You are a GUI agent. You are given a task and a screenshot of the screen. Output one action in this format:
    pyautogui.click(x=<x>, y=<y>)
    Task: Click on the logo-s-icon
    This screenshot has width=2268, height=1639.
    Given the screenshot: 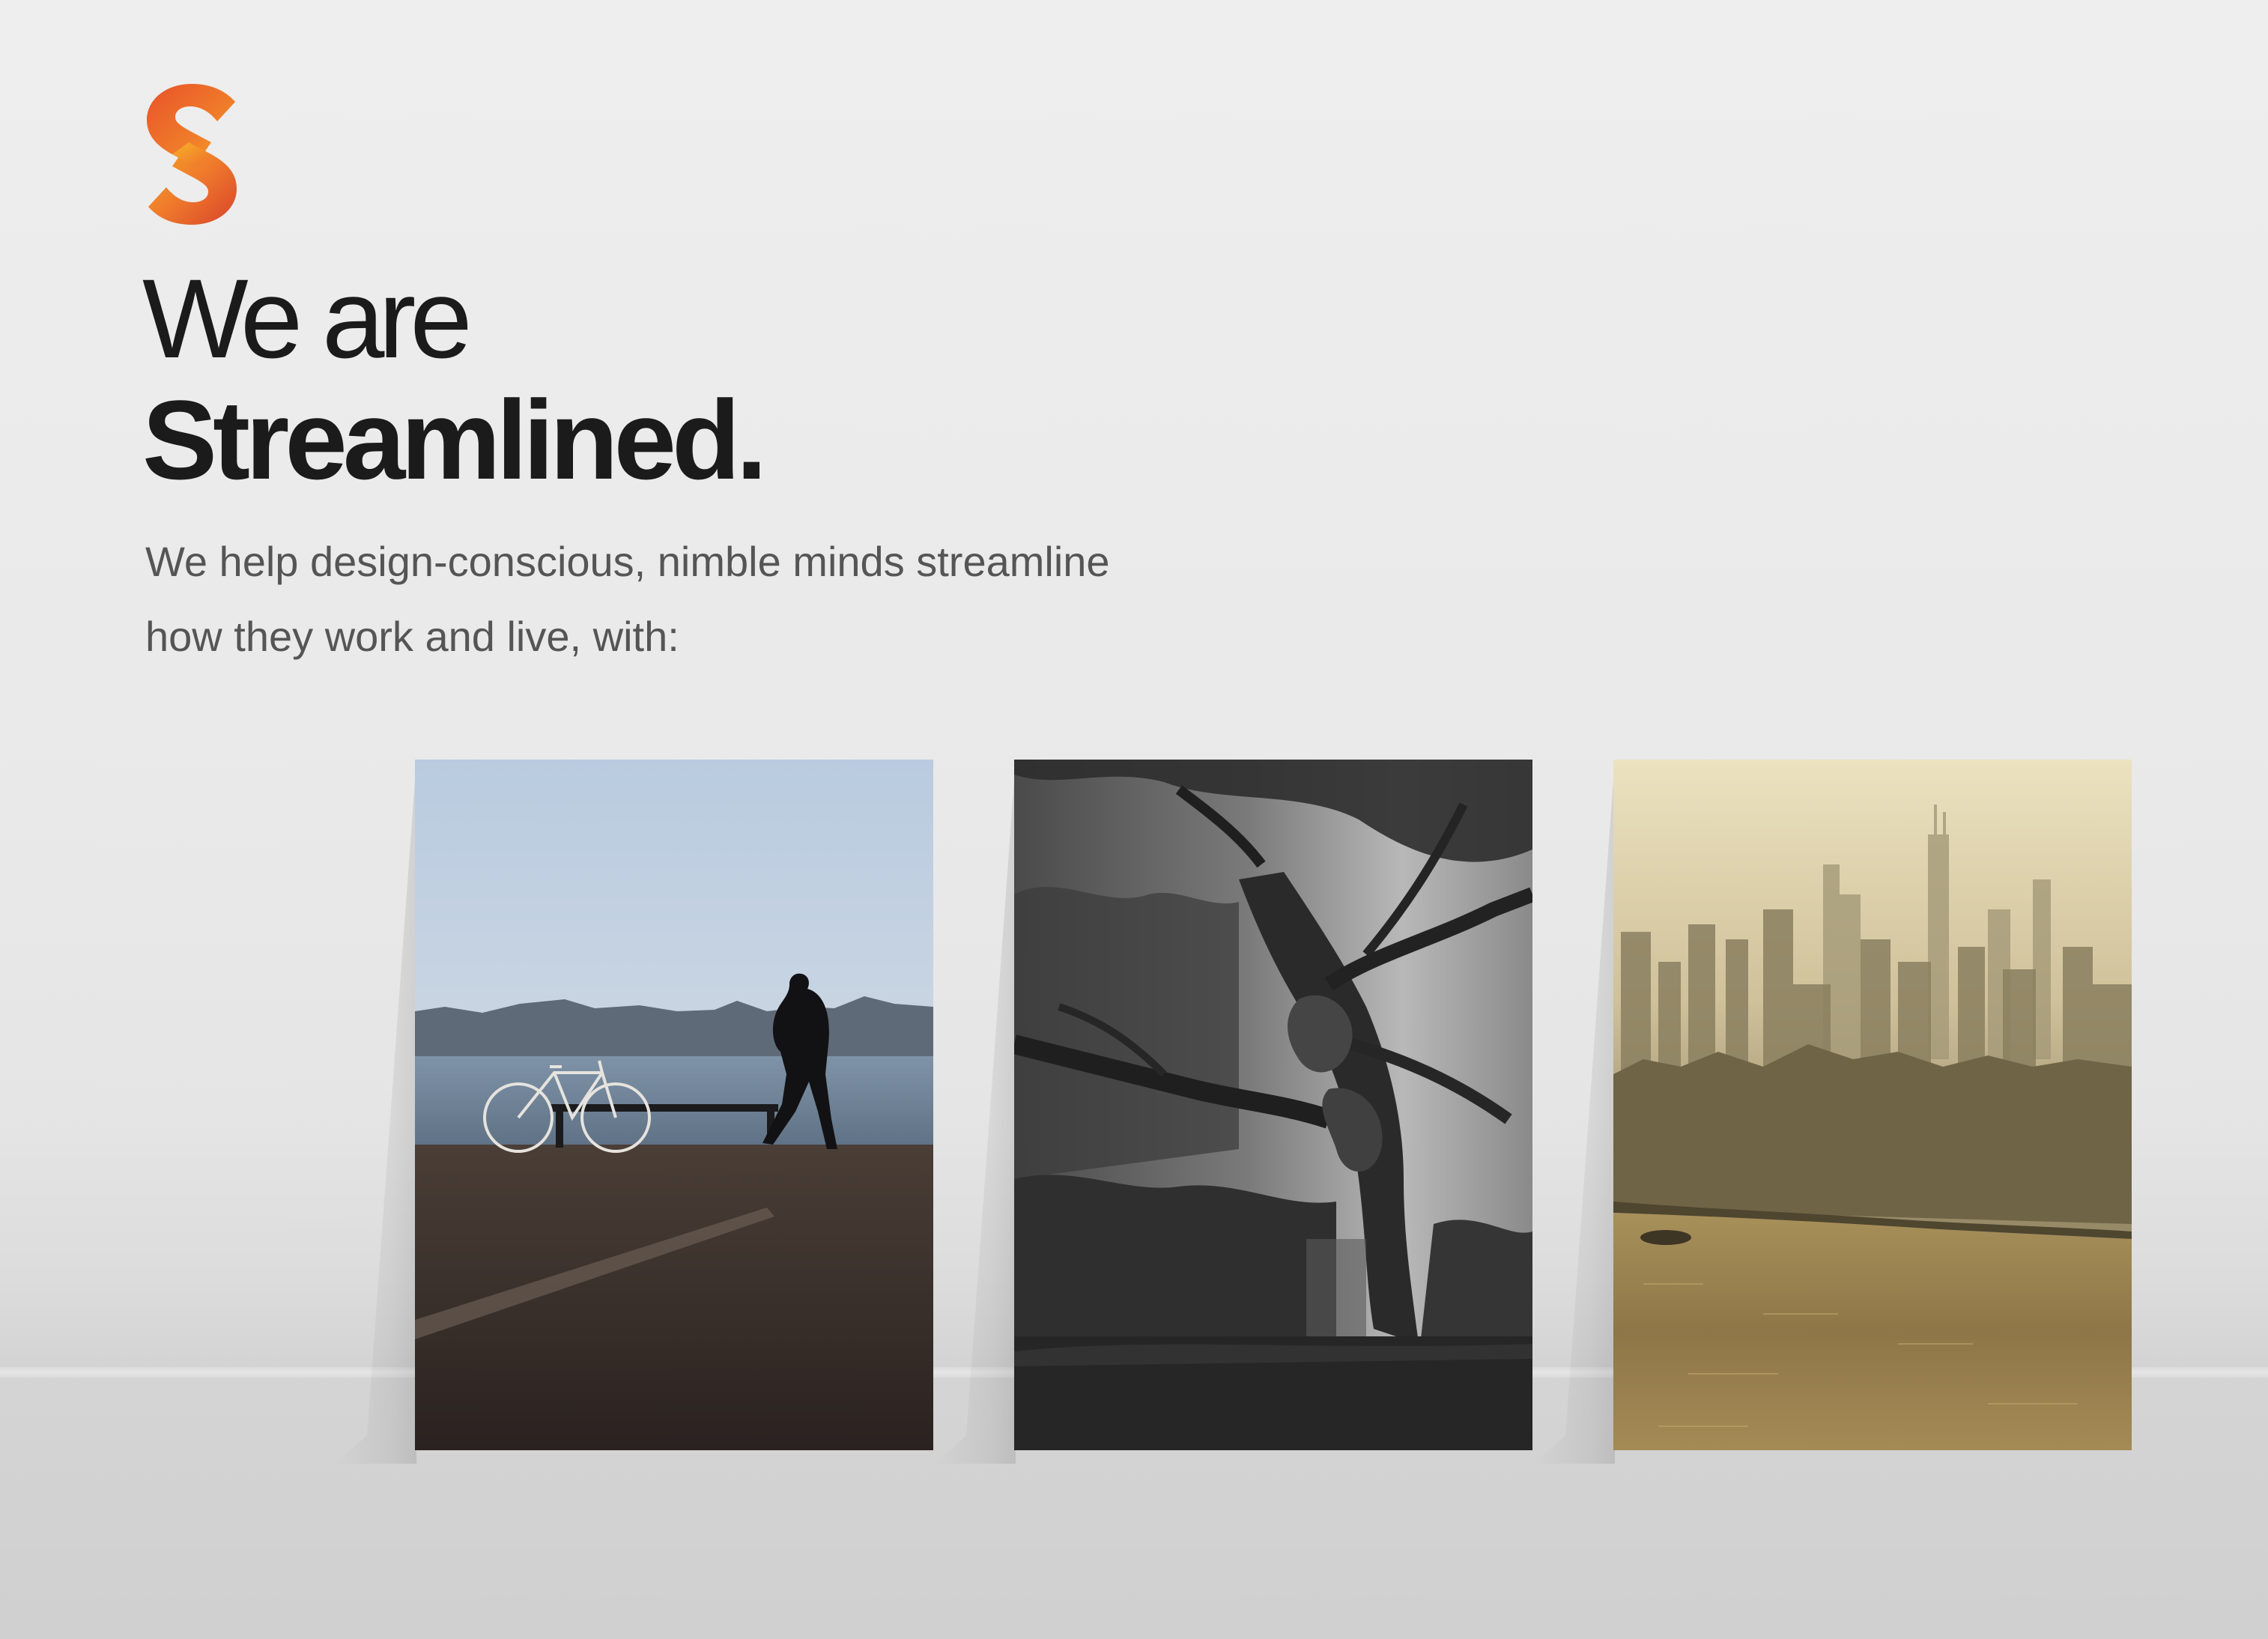 What is the action you would take?
    pyautogui.click(x=192, y=154)
    